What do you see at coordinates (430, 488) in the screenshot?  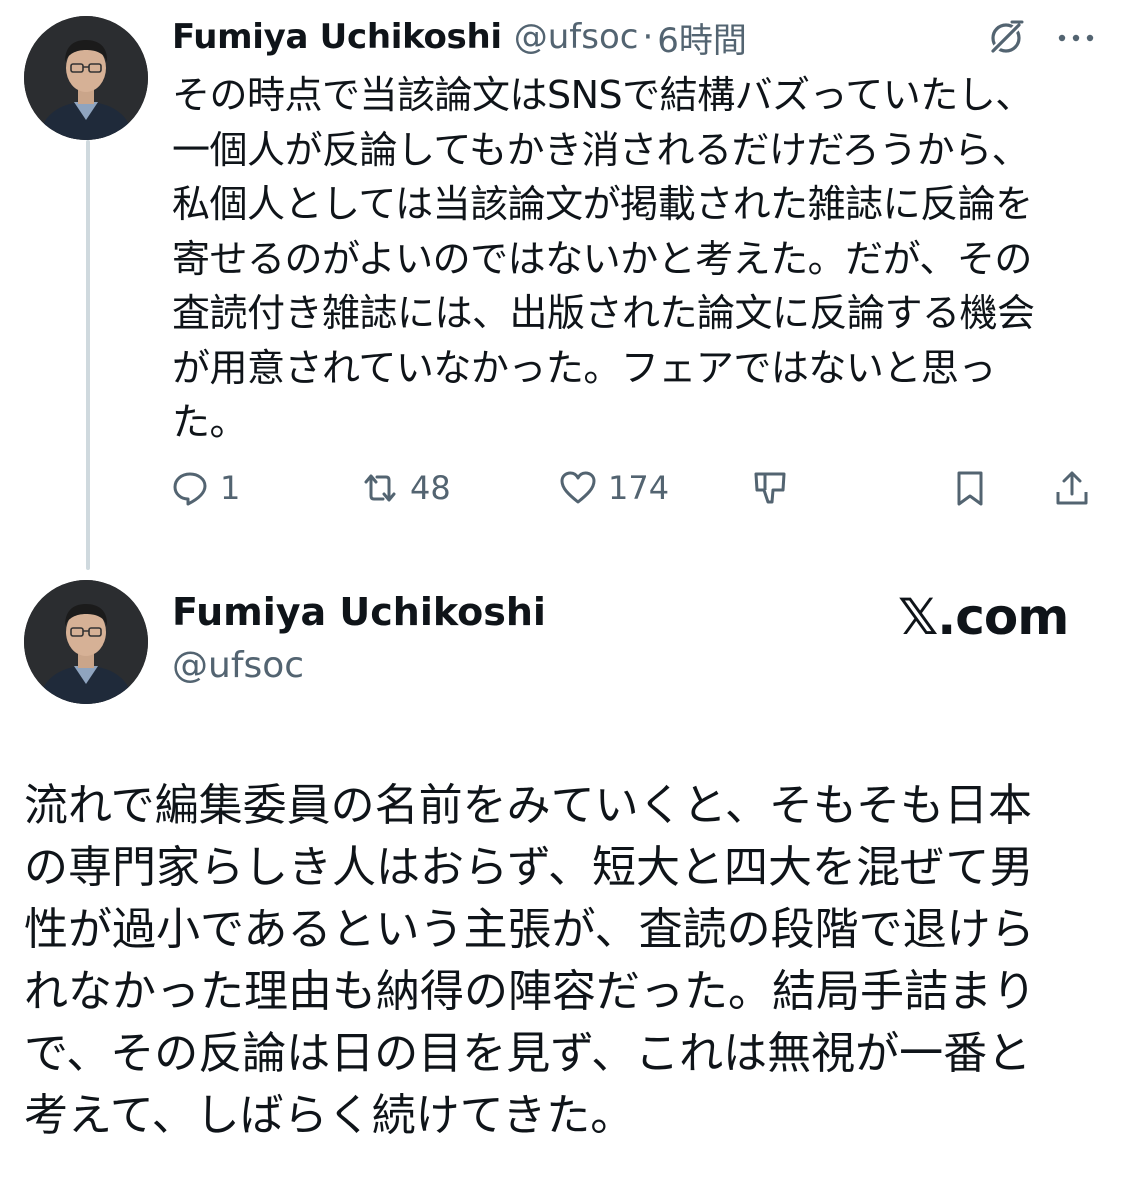 I see `retweet-count: 48` at bounding box center [430, 488].